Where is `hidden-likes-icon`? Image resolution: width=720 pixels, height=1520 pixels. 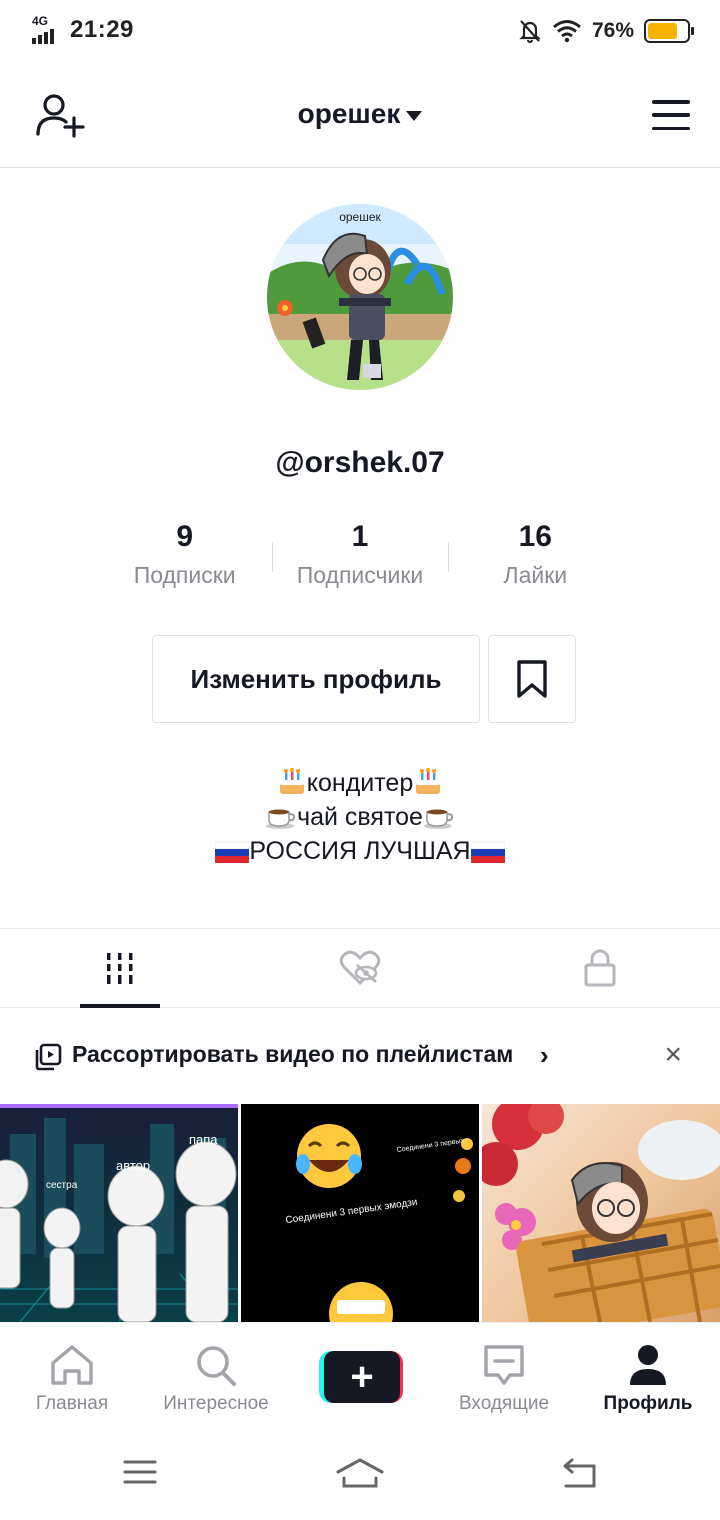 hidden-likes-icon is located at coordinates (360, 968).